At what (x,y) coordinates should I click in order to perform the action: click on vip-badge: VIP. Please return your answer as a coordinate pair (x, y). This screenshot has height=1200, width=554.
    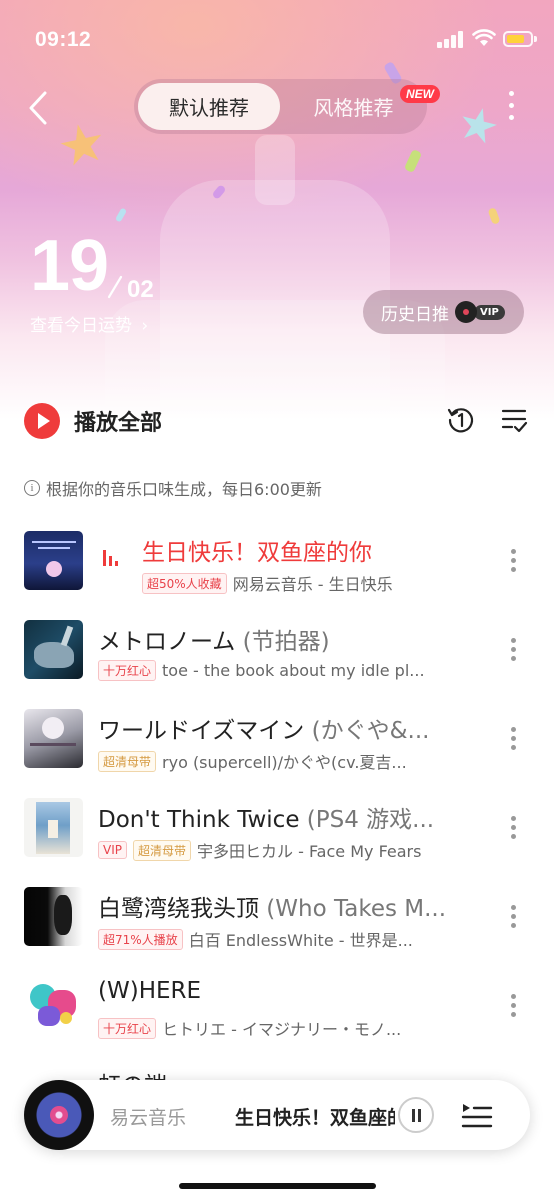
    Looking at the image, I should click on (489, 312).